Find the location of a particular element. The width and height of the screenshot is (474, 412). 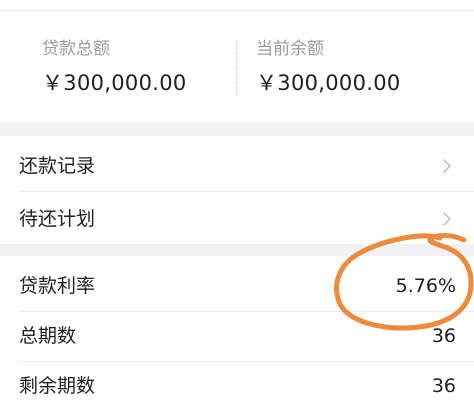

current-balance-label: 当前余额 is located at coordinates (290, 49).